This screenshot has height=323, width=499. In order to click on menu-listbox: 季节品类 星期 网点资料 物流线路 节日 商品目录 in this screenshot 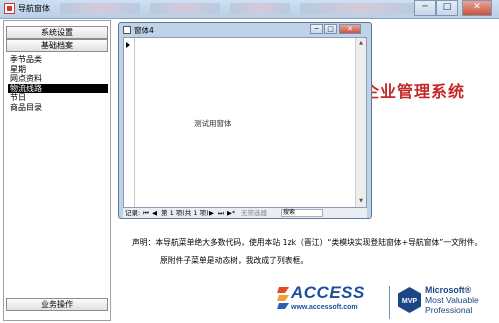, I will do `click(58, 83)`.